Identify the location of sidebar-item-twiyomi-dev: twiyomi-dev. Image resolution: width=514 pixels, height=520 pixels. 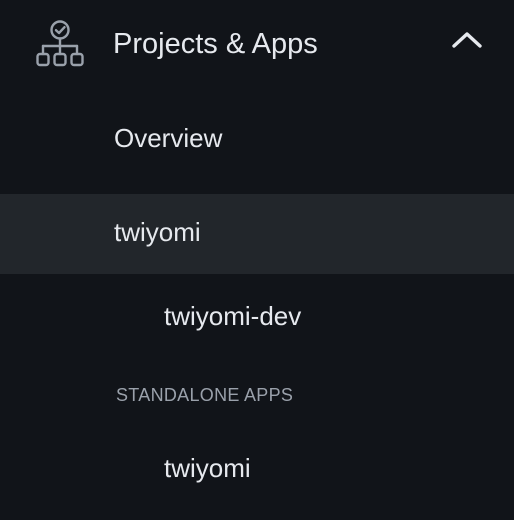
(257, 316).